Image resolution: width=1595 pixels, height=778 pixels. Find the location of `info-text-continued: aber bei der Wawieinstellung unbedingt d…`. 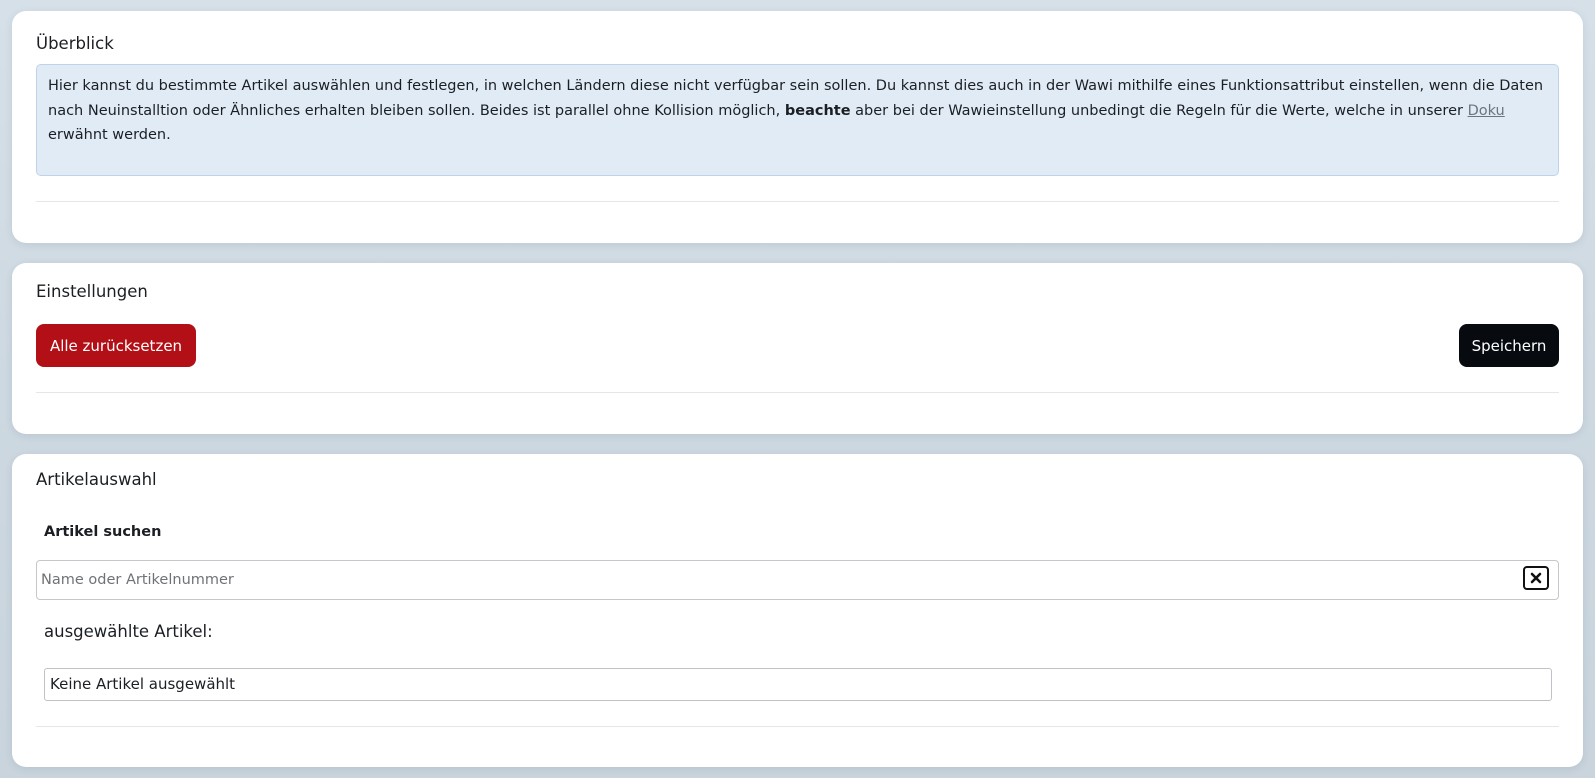

info-text-continued: aber bei der Wawieinstellung unbedingt d… is located at coordinates (1159, 110).